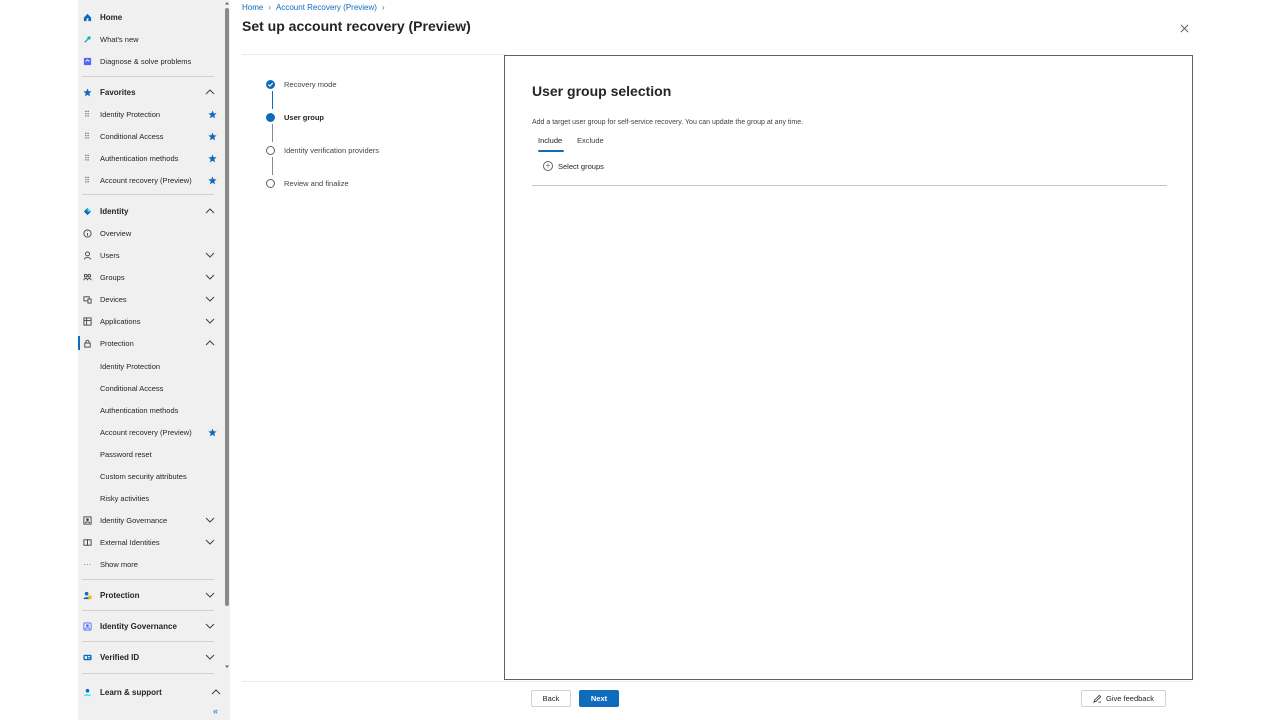  I want to click on sidebar-item-external-identities: External Identities, so click(150, 542).